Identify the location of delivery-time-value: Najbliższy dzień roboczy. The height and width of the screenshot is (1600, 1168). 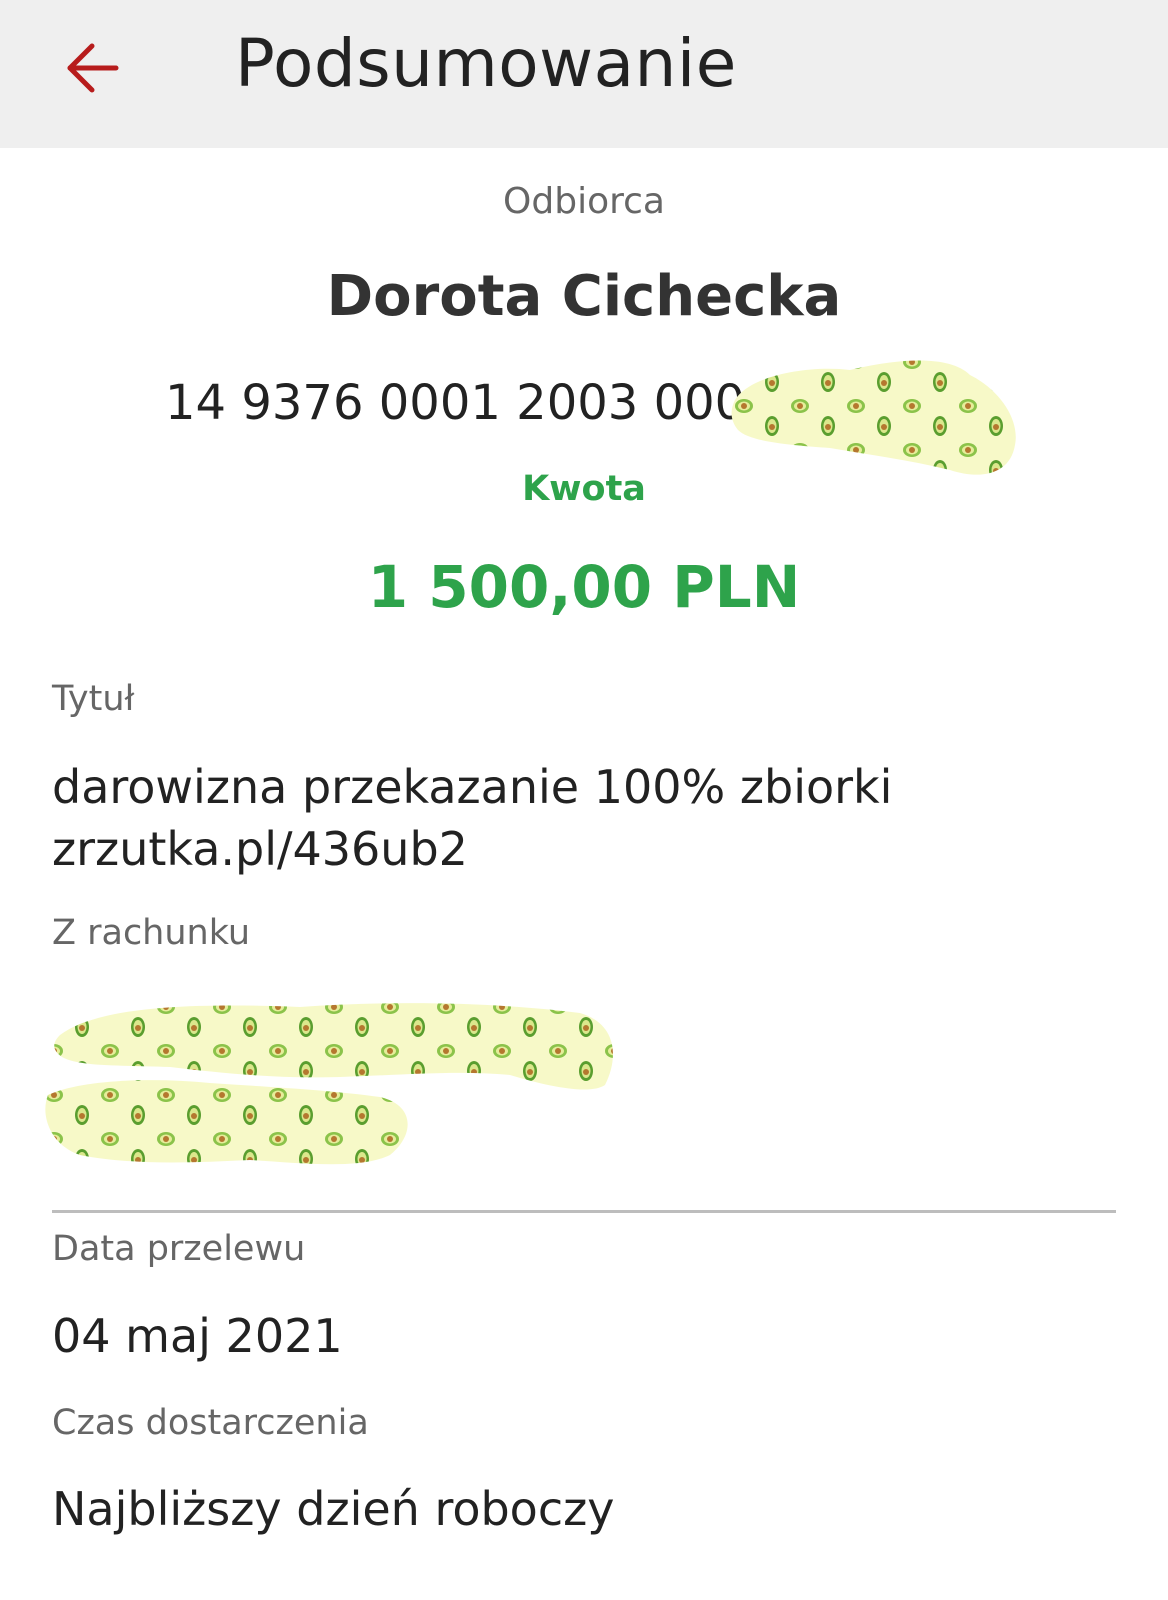
(333, 1509).